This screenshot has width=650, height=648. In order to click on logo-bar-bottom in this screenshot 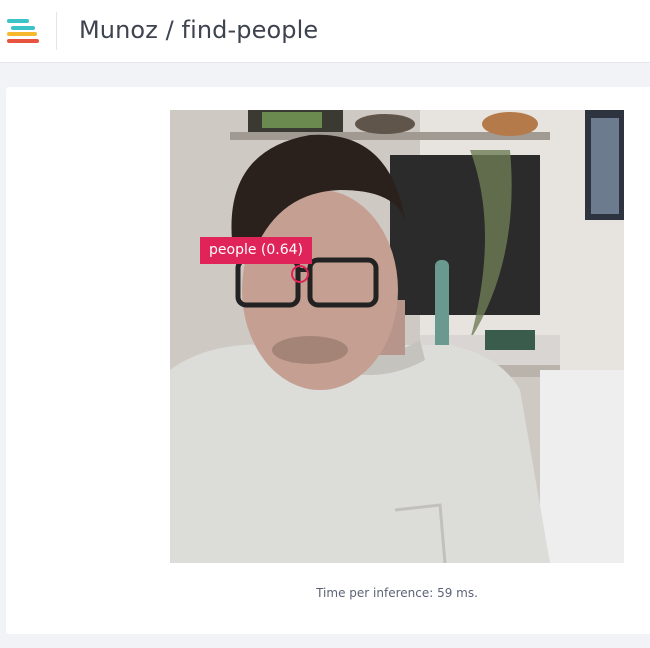, I will do `click(23, 41)`.